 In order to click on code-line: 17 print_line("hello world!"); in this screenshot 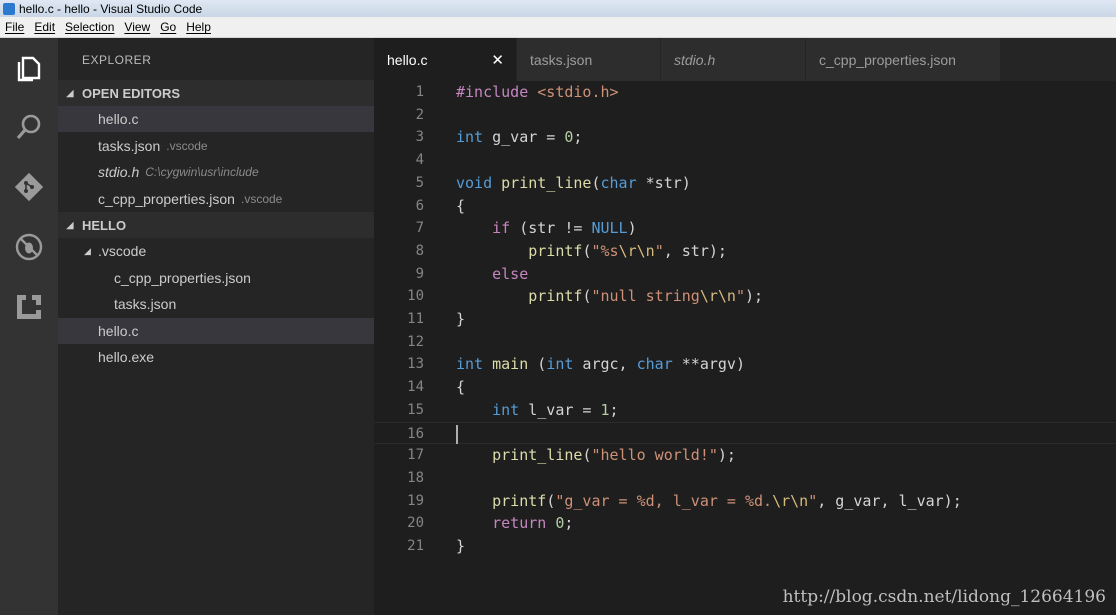, I will do `click(745, 455)`.